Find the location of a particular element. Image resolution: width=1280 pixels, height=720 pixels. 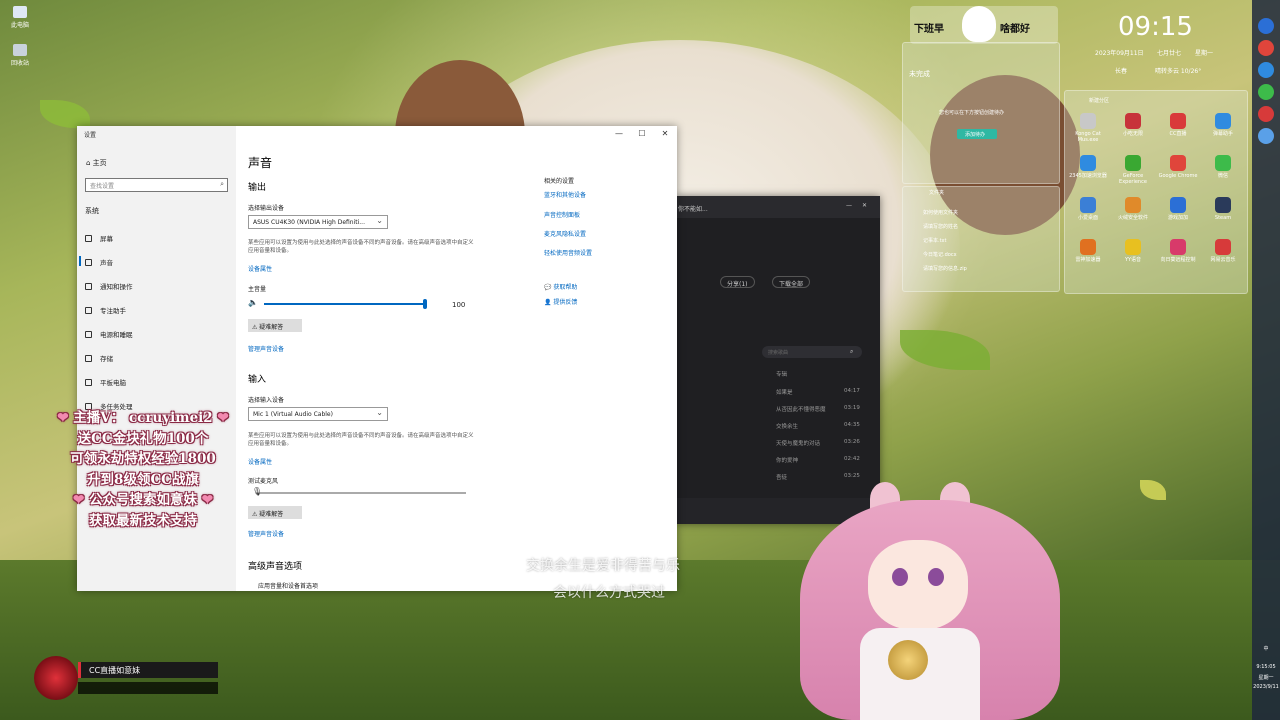

close-icon: ✕ is located at coordinates (864, 205).